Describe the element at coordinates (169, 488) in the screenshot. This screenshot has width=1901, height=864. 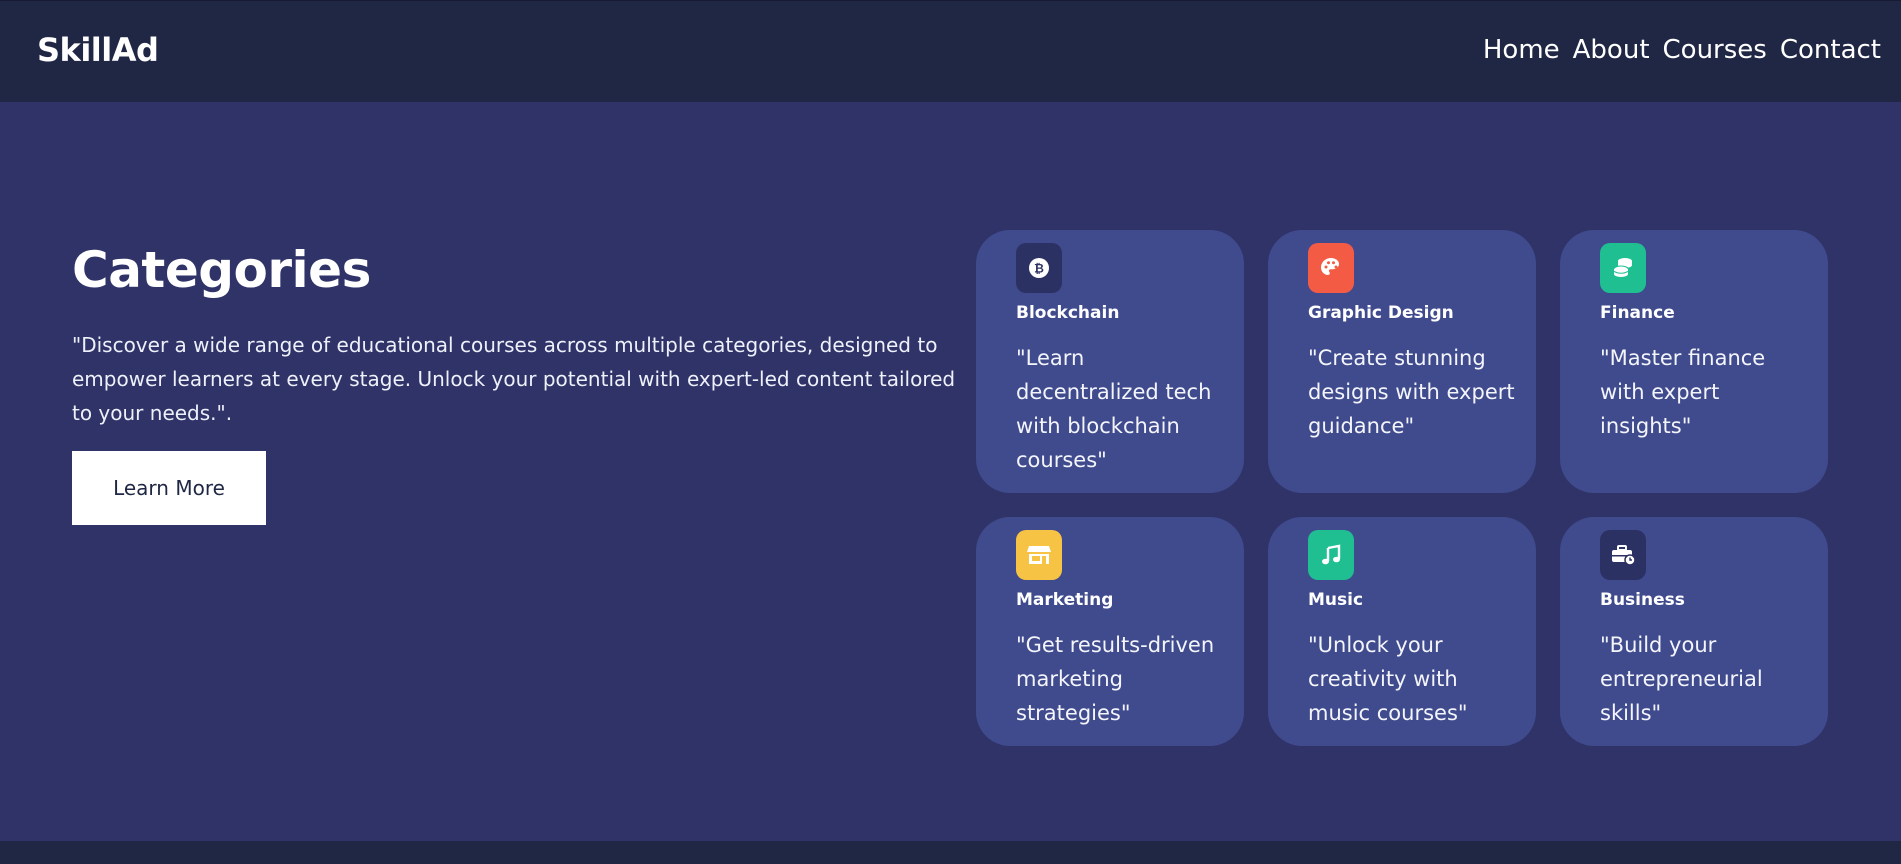
I see `learn-more-button: Learn More` at that location.